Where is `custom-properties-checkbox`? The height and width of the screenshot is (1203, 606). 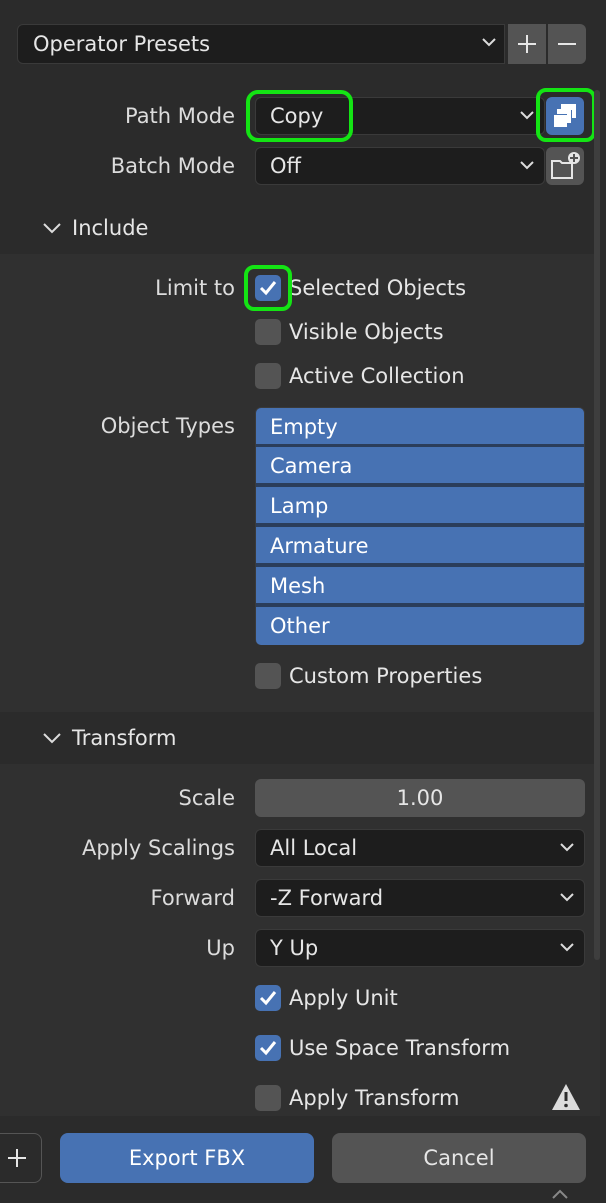
custom-properties-checkbox is located at coordinates (268, 676).